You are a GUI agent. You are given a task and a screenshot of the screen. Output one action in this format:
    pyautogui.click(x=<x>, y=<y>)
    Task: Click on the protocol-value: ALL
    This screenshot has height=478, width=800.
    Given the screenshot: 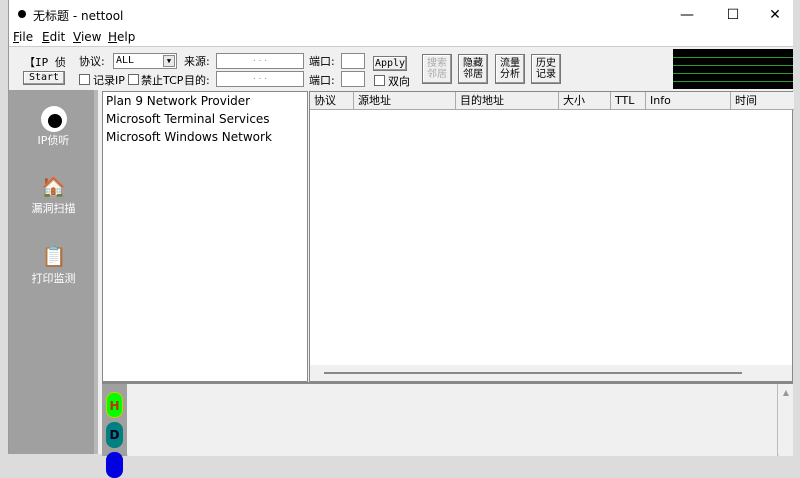 What is the action you would take?
    pyautogui.click(x=125, y=60)
    